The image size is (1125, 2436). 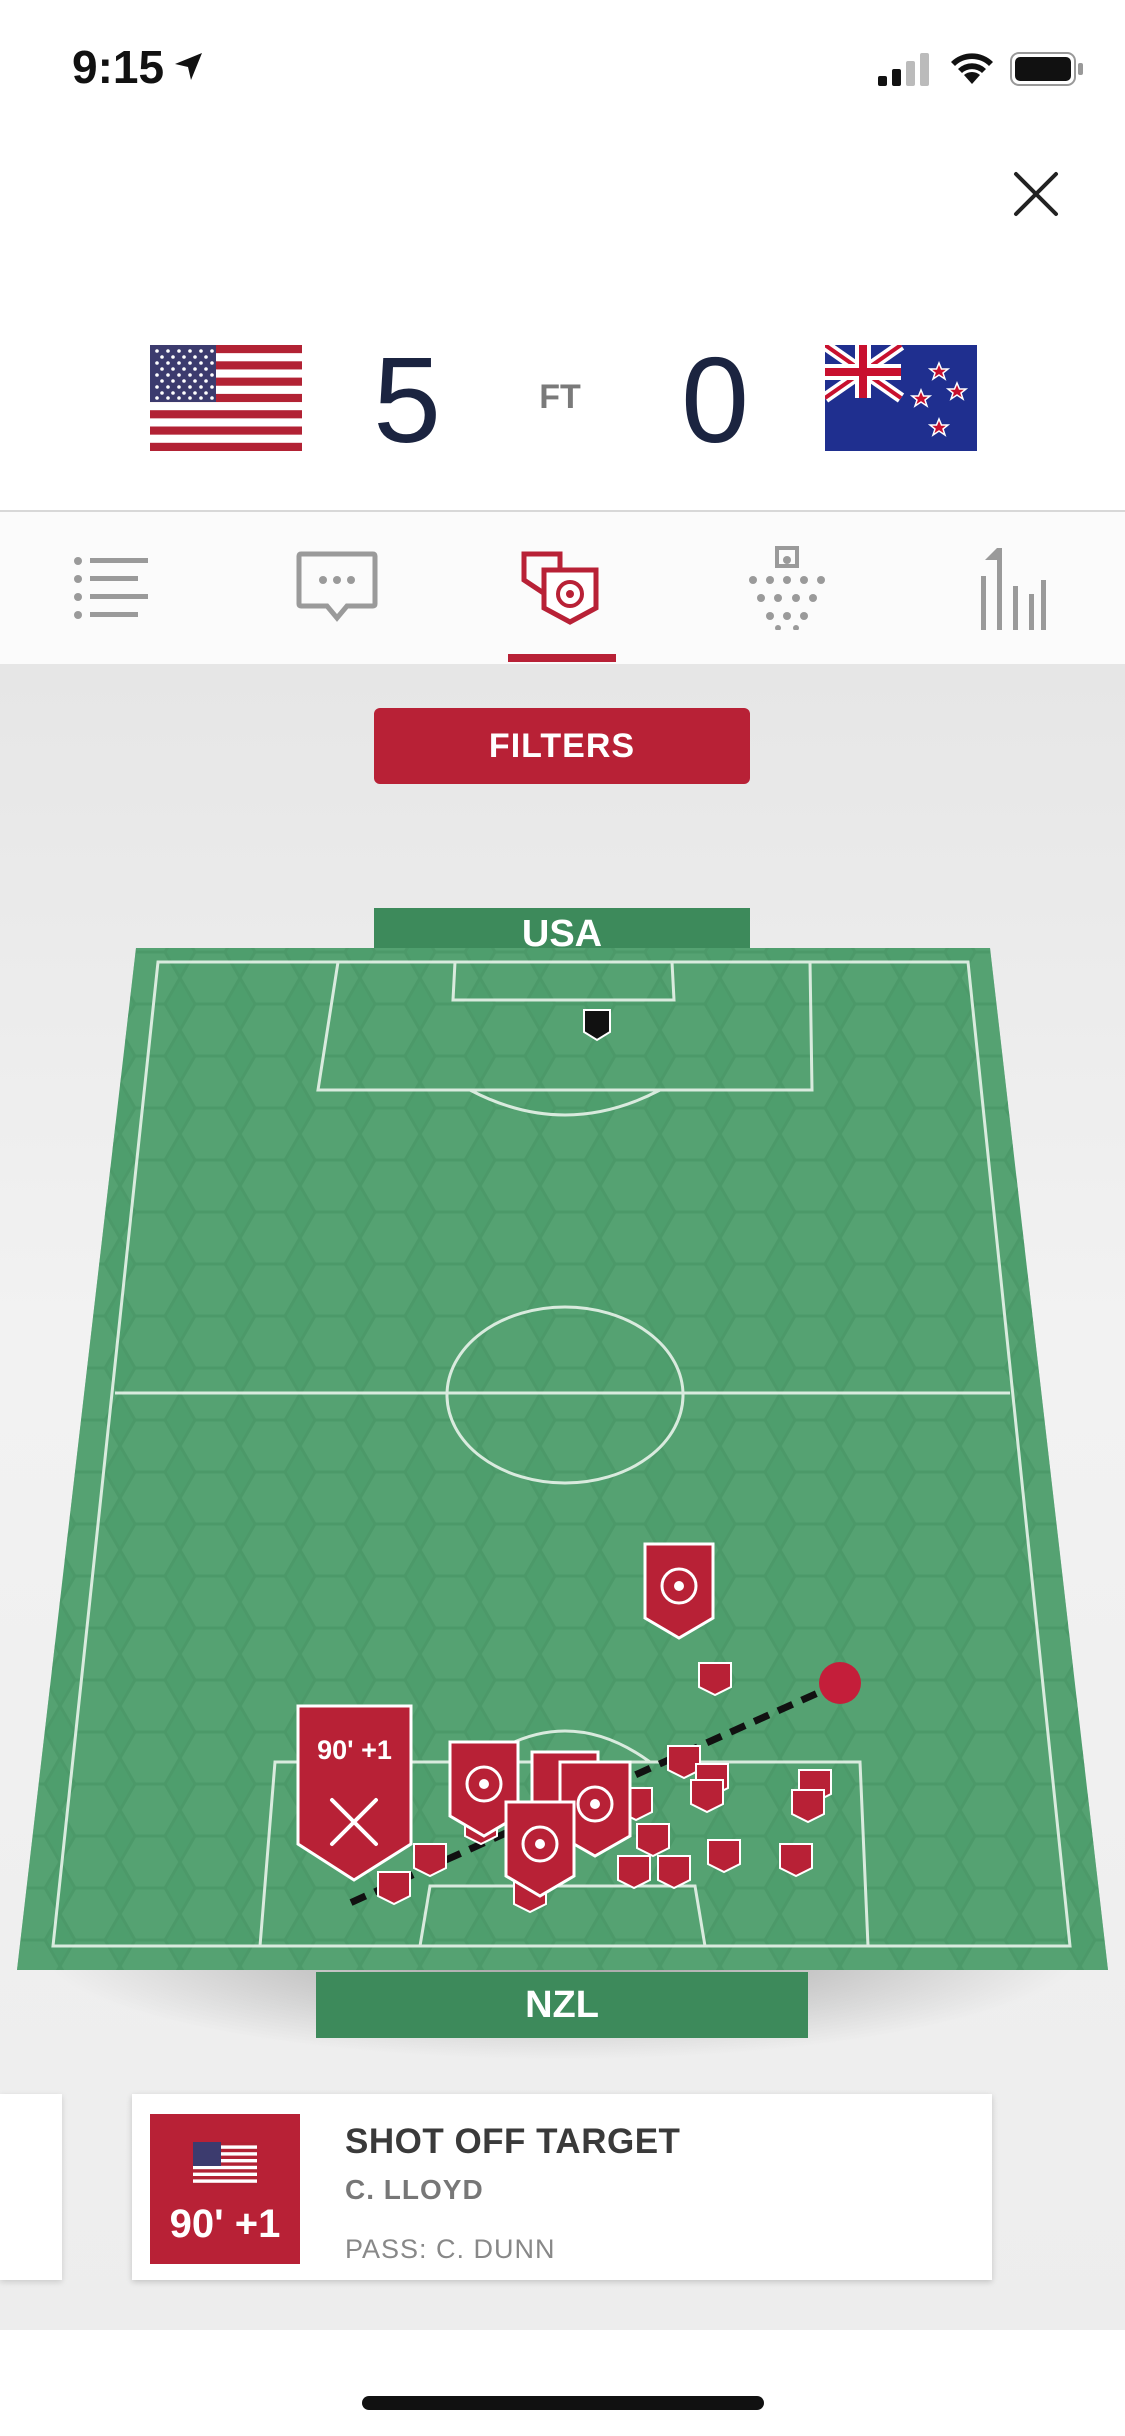 I want to click on match-status: FT, so click(x=560, y=397).